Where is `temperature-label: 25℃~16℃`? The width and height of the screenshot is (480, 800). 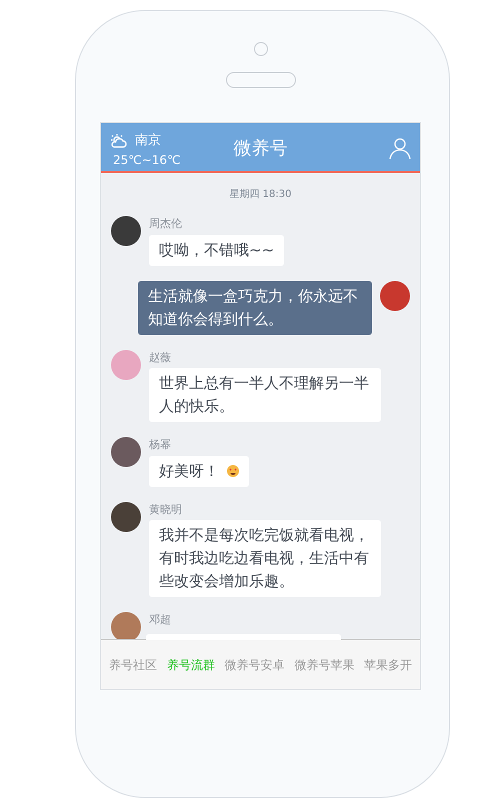
temperature-label: 25℃~16℃ is located at coordinates (147, 160).